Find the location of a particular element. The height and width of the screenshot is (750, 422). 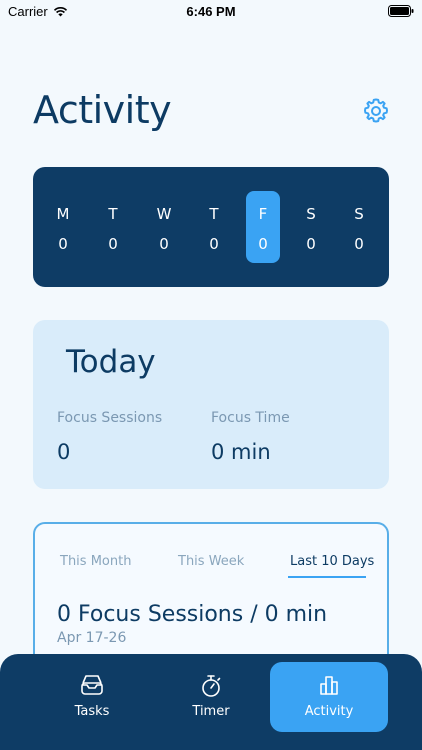

bottom-tab-bar: Tasks Timer Activity is located at coordinates (211, 702).